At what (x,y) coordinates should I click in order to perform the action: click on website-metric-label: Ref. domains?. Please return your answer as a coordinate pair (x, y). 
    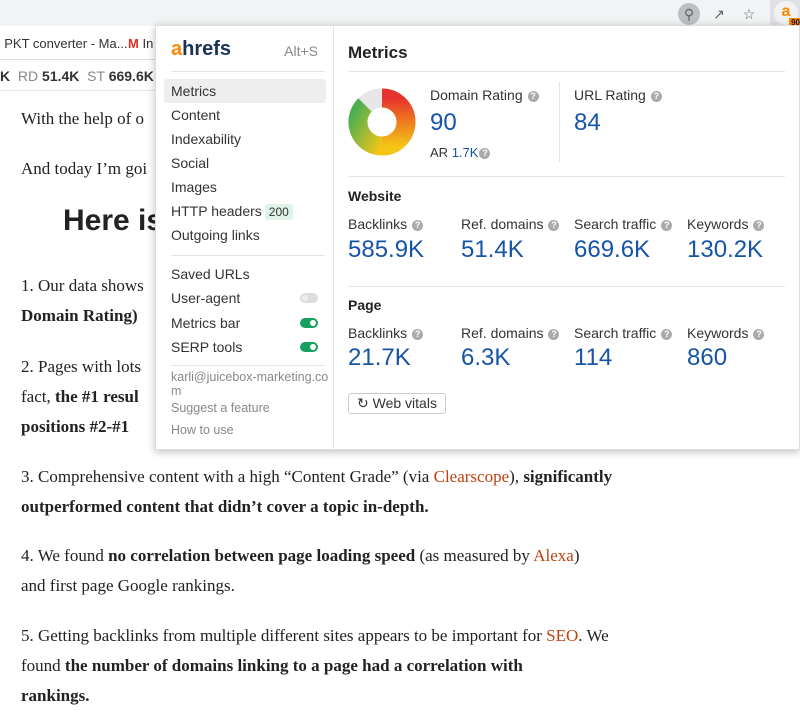
    Looking at the image, I should click on (510, 224).